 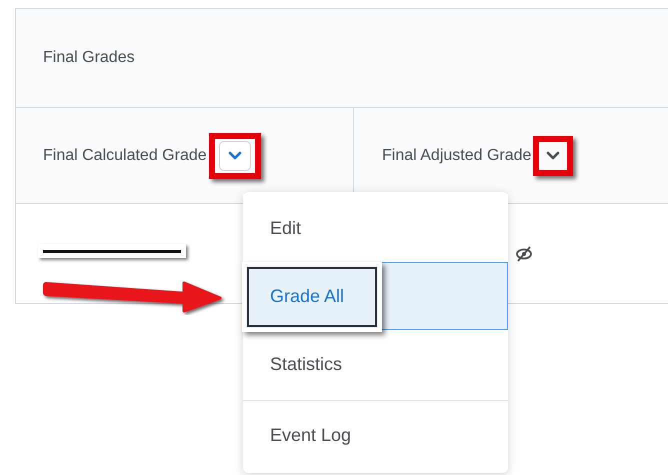 I want to click on menu-item: Event Log, so click(x=375, y=435).